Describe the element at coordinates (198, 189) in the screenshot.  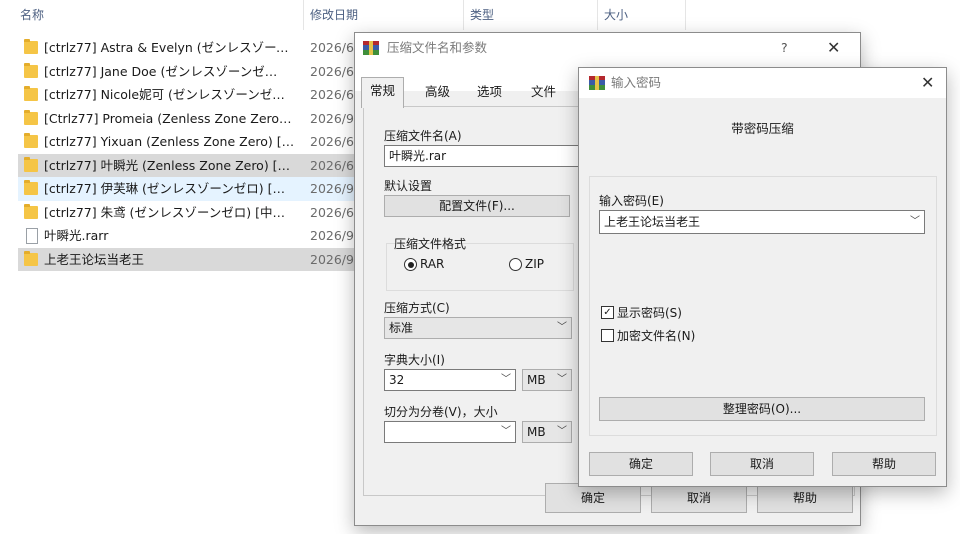
I see `file-row-hover: [ctrlz77] 伊芙琳 (ゼンレスゾーンゼロ) [… 2026/9` at that location.